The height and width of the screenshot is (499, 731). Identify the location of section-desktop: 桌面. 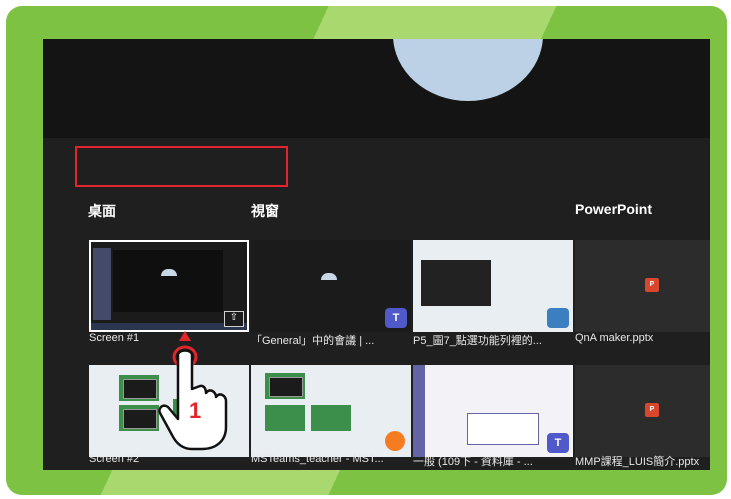
(102, 211).